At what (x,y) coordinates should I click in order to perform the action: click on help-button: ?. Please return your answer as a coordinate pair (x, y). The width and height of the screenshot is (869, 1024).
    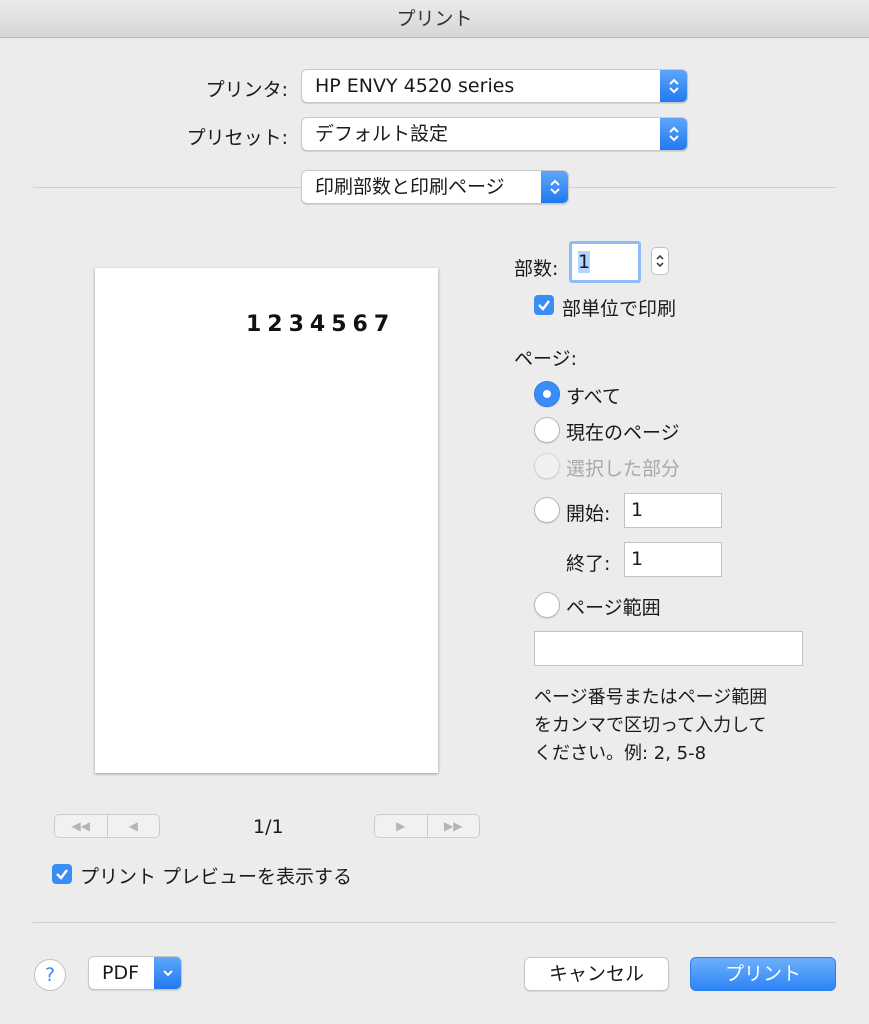
    Looking at the image, I should click on (50, 975).